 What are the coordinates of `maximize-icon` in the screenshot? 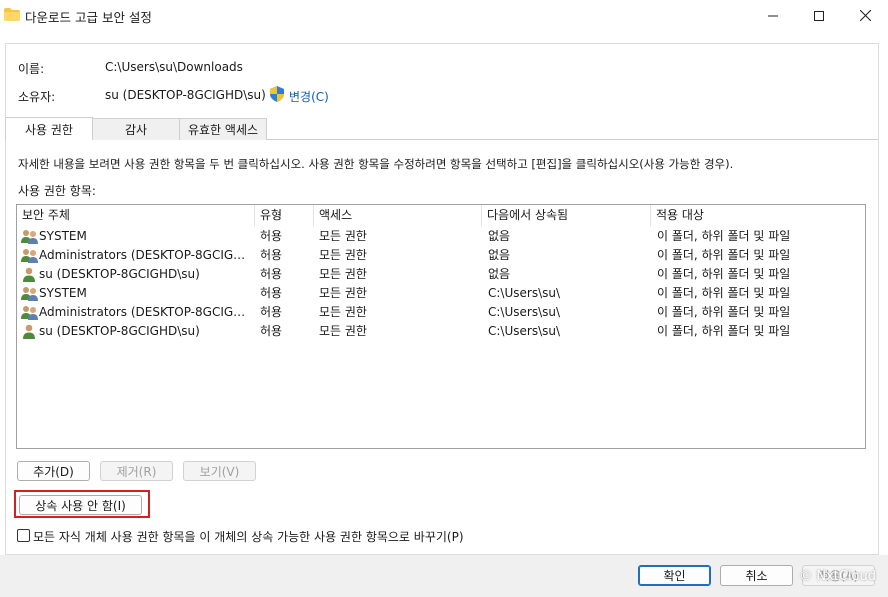 It's located at (819, 15).